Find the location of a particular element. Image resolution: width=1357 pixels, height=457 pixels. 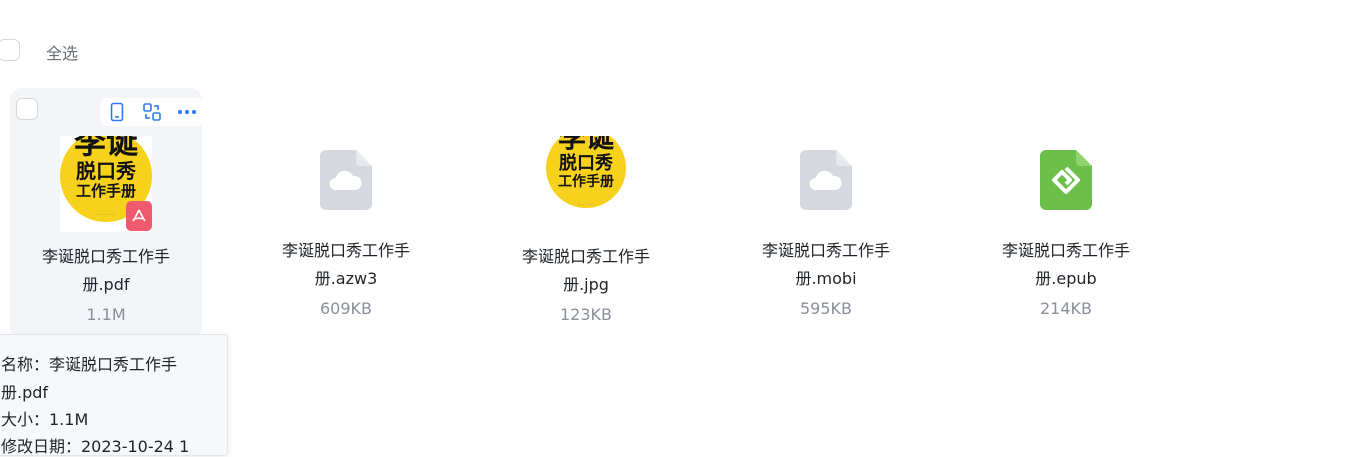

card-toolbar is located at coordinates (152, 112).